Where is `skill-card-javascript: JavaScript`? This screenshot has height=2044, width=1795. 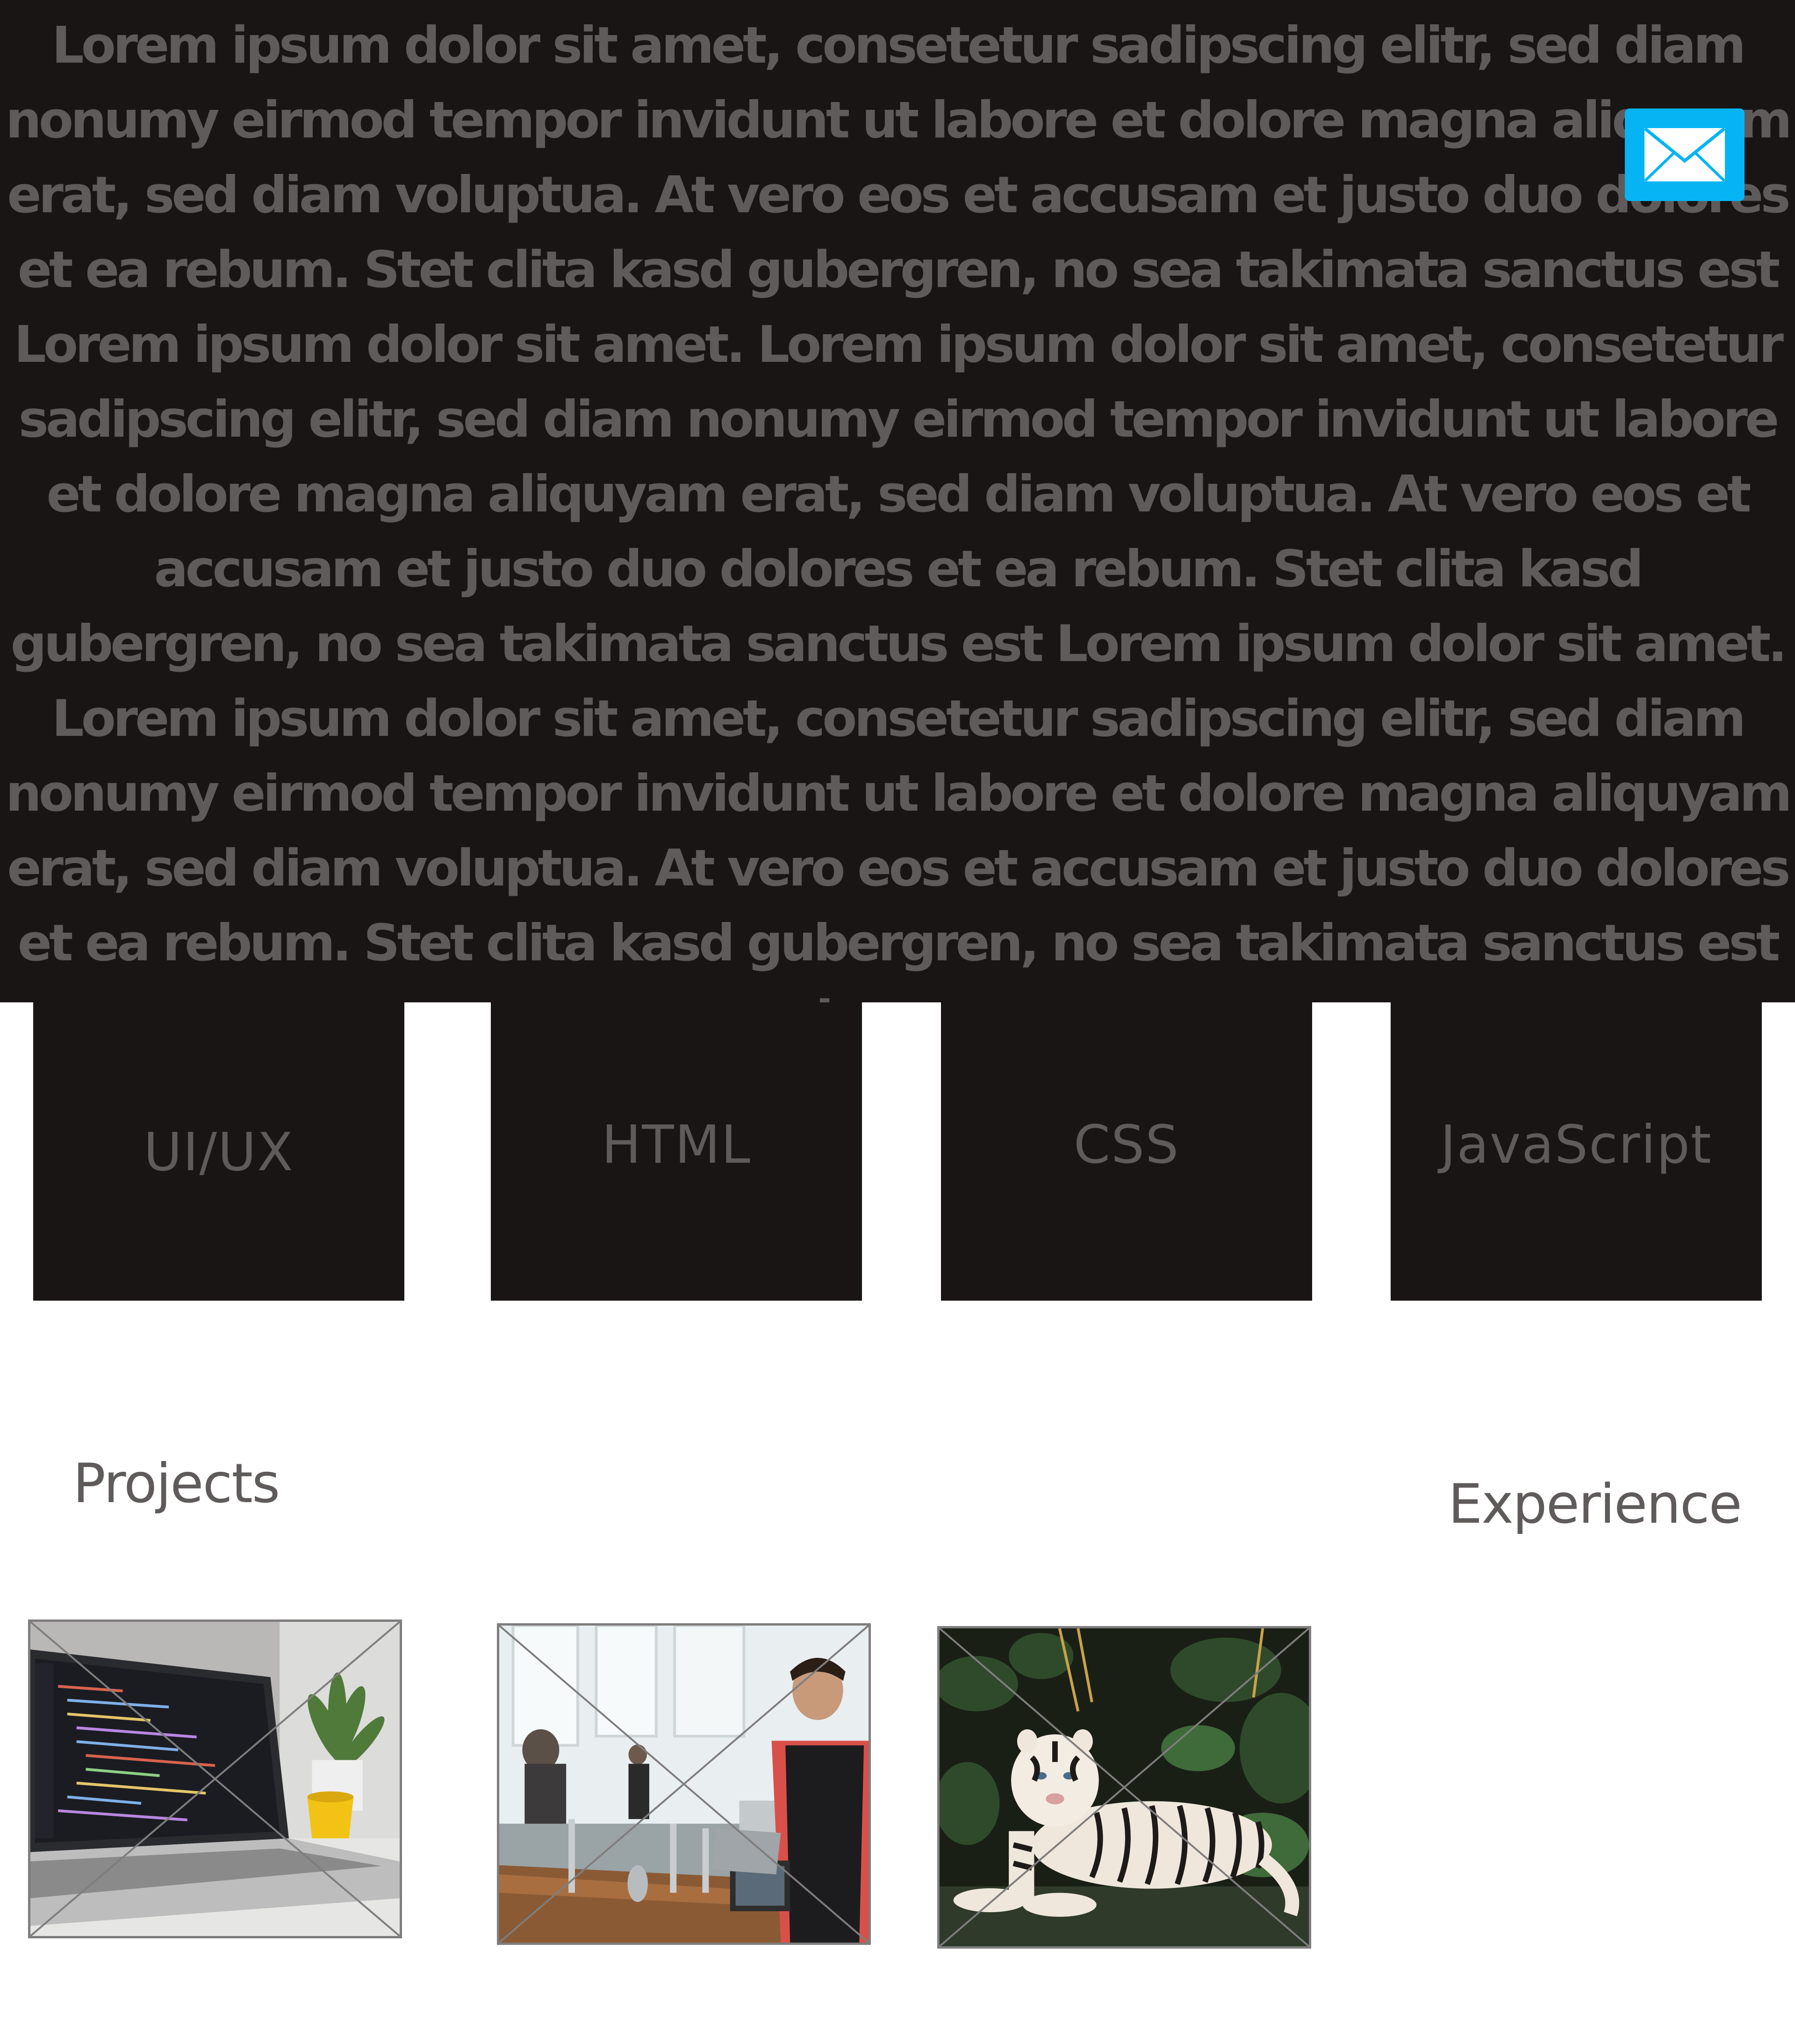
skill-card-javascript: JavaScript is located at coordinates (1577, 1151).